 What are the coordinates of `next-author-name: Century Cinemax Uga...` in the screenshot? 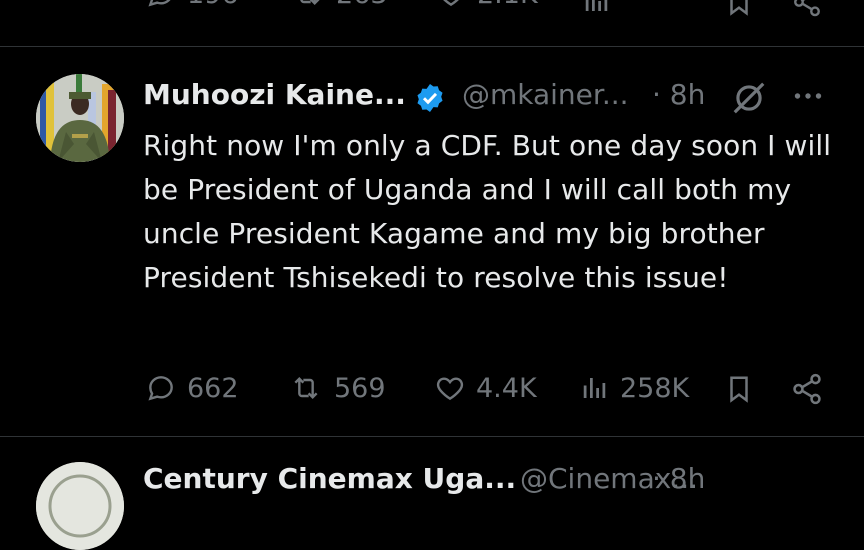 It's located at (329, 478).